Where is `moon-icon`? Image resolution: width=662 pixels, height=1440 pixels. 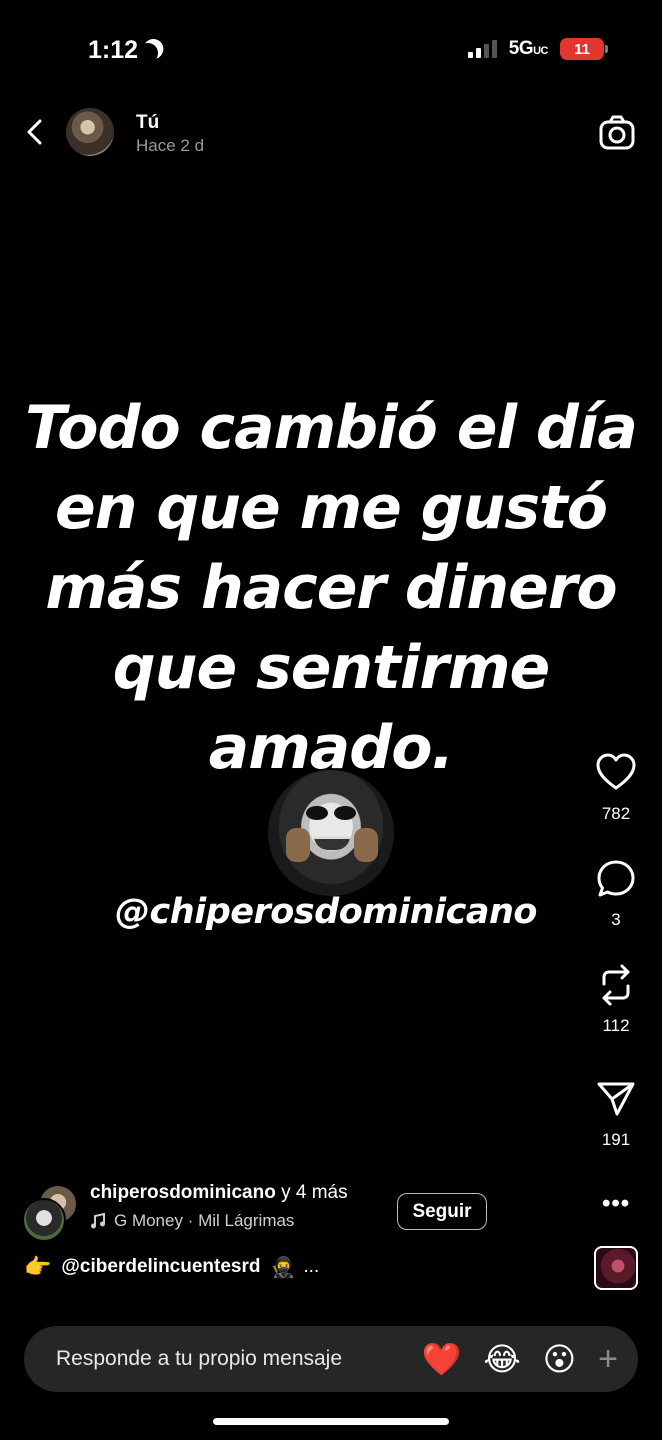 moon-icon is located at coordinates (147, 52).